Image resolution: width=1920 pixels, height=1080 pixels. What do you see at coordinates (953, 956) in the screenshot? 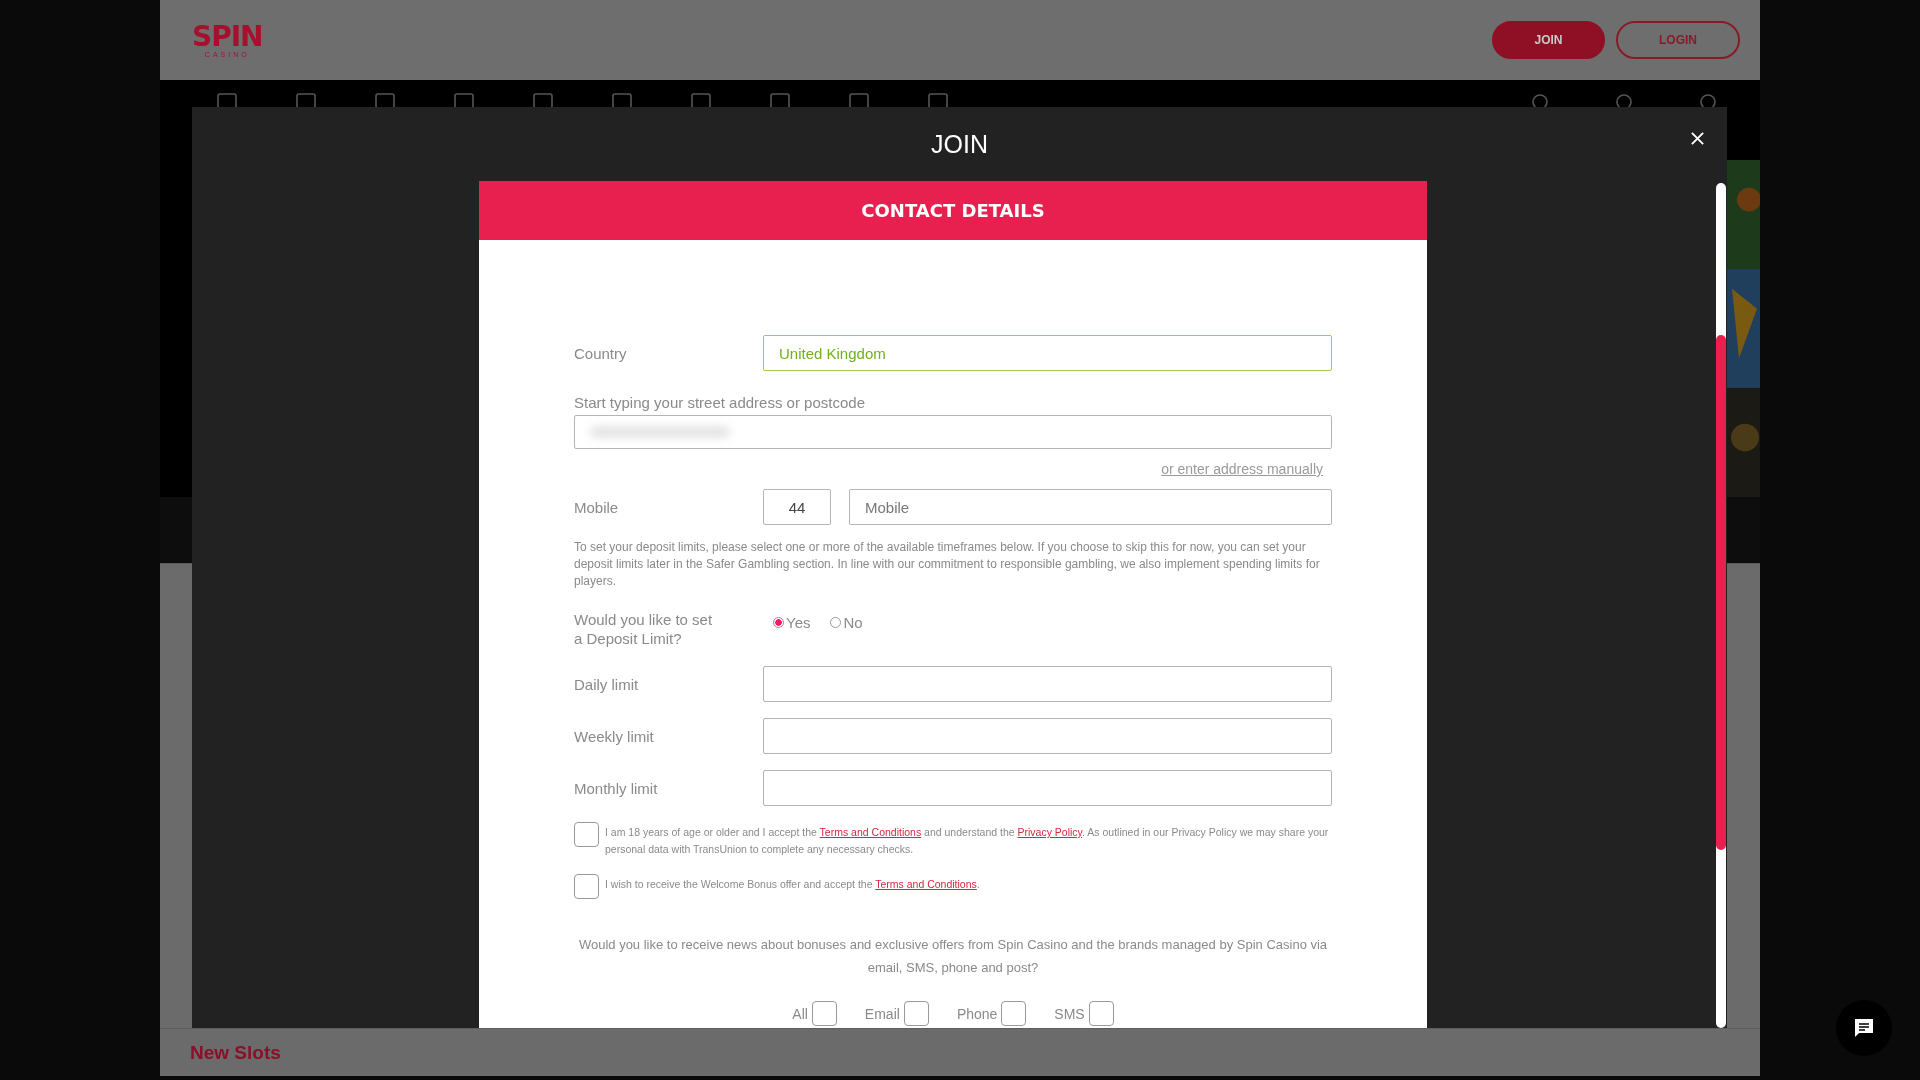
I see `marketing-question: Would you like to receive news about bonuses and exclusive offers from Spin Casino and the brands managed by Spin Casino via email, SMS, phone and post?` at bounding box center [953, 956].